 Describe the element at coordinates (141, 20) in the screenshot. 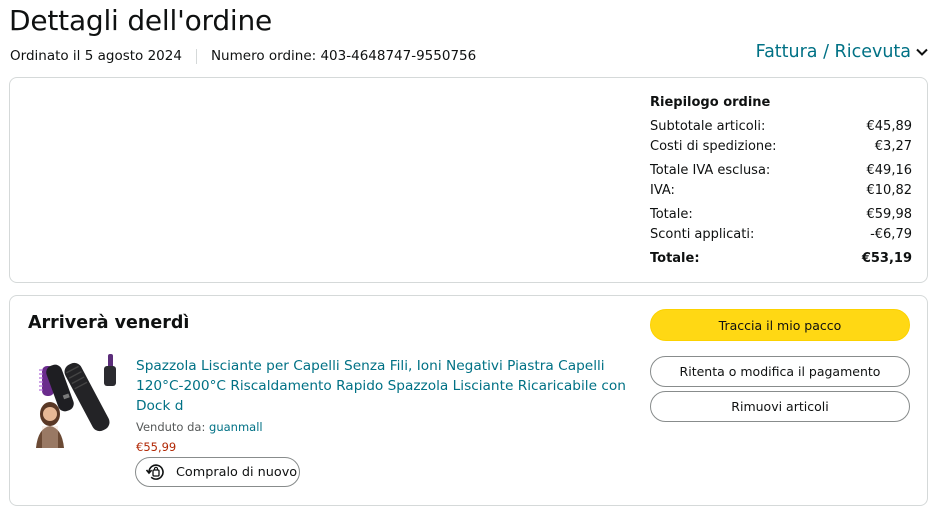

I see `page-title: Dettagli dell'ordine` at that location.